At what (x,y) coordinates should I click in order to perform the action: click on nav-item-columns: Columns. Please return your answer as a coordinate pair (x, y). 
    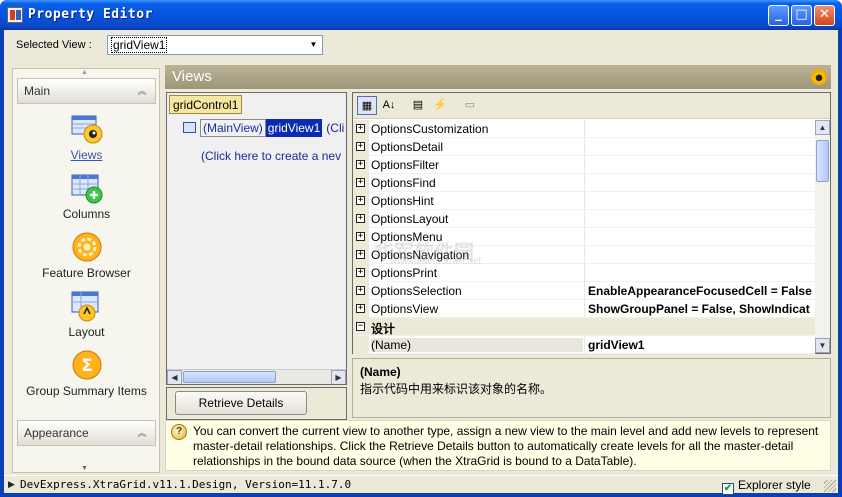
    Looking at the image, I should click on (86, 196).